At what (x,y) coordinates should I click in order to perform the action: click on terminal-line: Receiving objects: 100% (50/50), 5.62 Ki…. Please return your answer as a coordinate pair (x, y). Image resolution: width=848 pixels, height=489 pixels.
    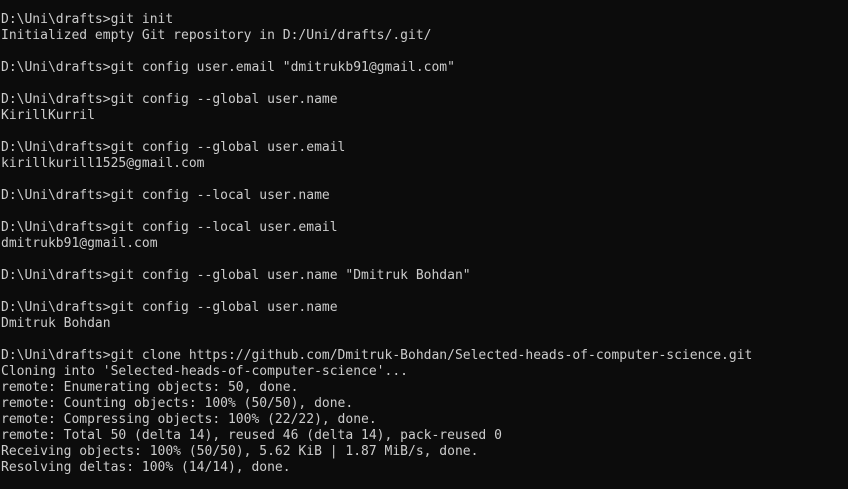
    Looking at the image, I should click on (240, 451).